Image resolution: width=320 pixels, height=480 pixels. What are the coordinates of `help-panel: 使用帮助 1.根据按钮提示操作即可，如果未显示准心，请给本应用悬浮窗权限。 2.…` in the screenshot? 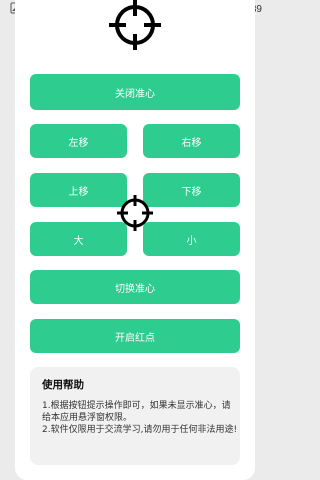 It's located at (135, 416).